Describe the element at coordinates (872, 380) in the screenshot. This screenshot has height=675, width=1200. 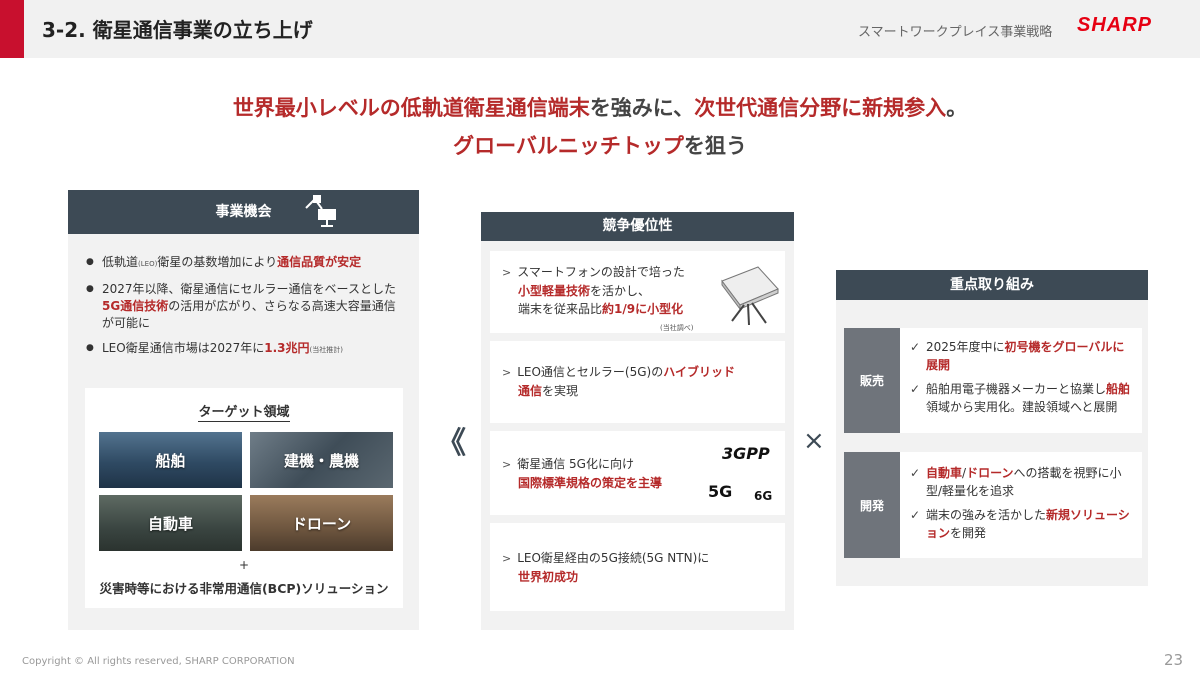
I see `sales-label: 販売` at that location.